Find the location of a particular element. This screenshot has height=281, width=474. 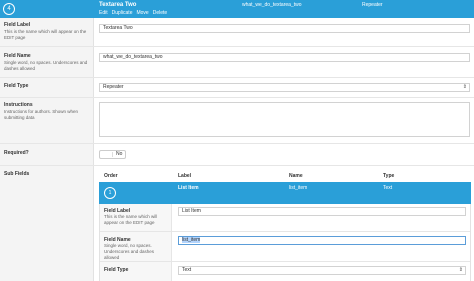

field-name-title: Field Name is located at coordinates (17, 56).